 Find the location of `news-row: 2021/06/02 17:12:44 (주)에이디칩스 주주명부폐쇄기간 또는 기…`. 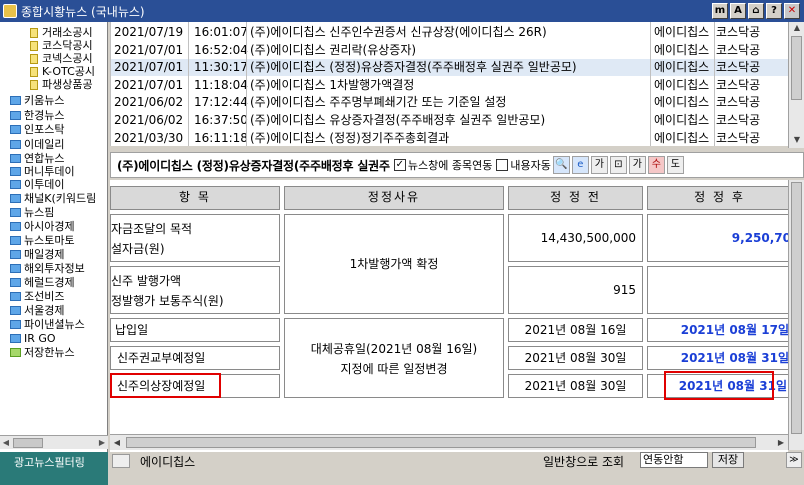

news-row: 2021/06/02 17:12:44 (주)에이디칩스 주주명부폐쇄기간 또는 기… is located at coordinates (449, 102).